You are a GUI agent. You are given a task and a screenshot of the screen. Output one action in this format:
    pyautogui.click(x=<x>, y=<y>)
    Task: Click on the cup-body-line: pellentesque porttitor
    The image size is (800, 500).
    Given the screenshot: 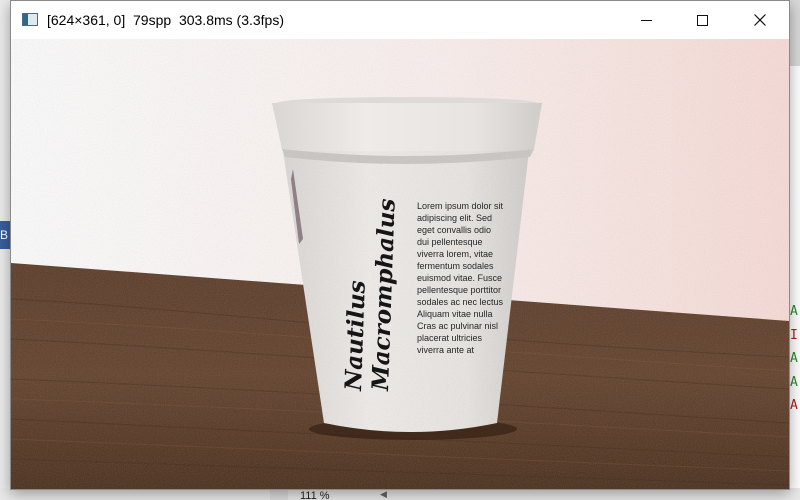 What is the action you would take?
    pyautogui.click(x=459, y=290)
    